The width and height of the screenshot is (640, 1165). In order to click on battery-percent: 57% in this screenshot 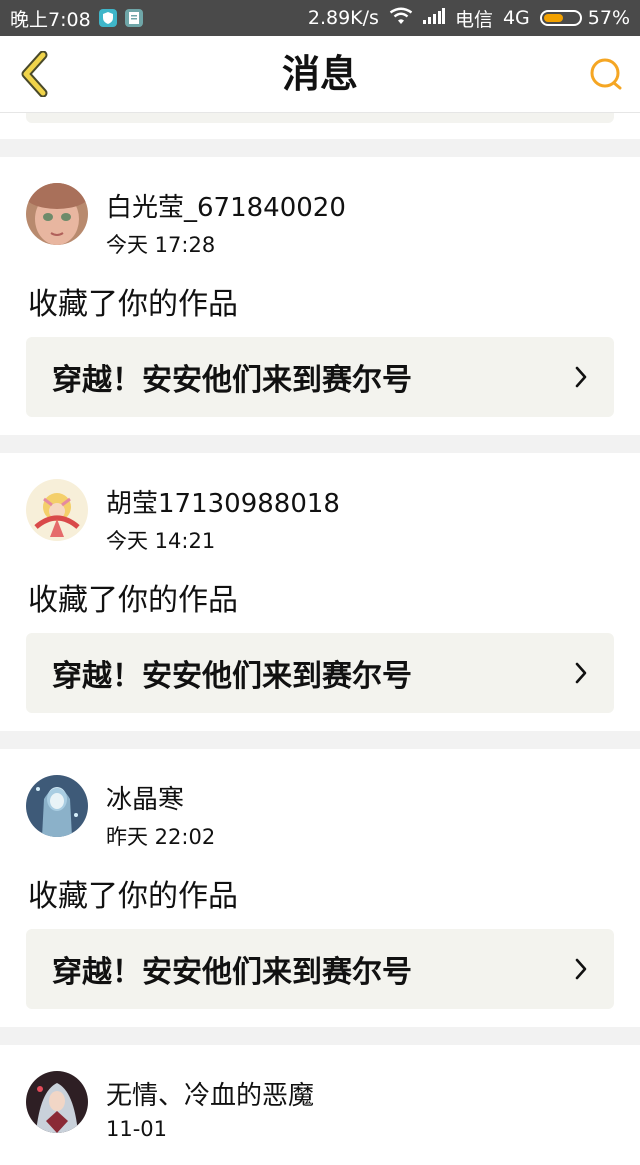, I will do `click(608, 18)`.